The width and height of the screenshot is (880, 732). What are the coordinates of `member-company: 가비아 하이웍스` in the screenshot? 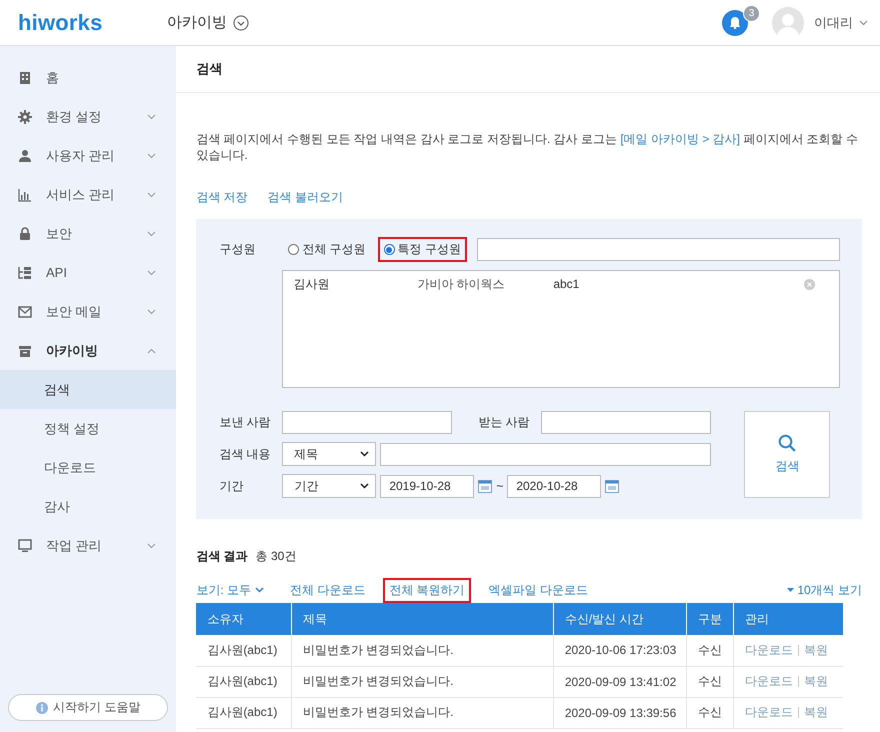 It's located at (461, 284).